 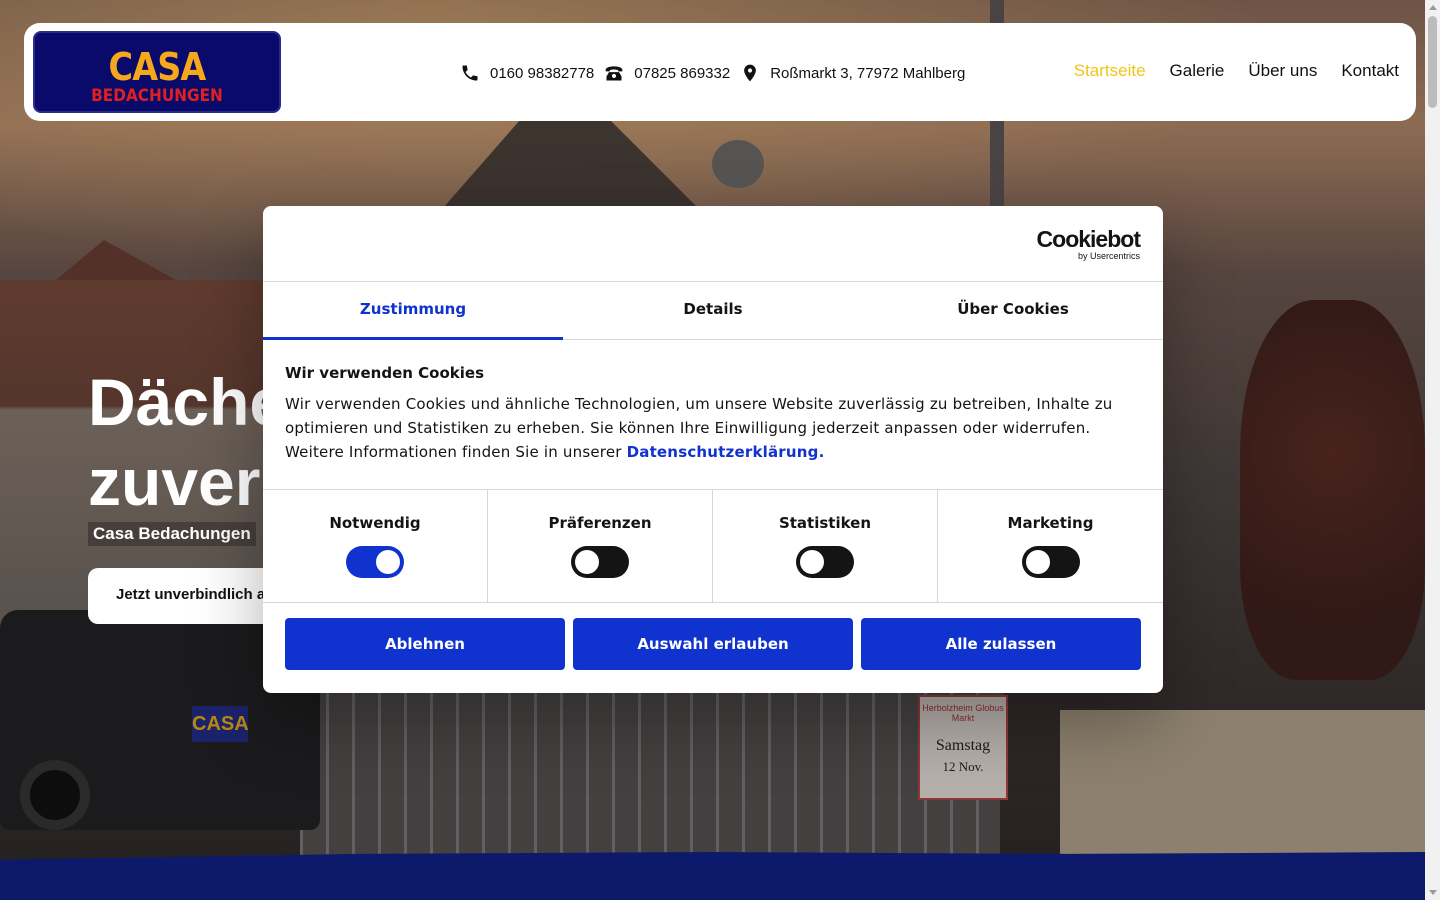 I want to click on toggle-statistiken: Statistiken, so click(x=825, y=546).